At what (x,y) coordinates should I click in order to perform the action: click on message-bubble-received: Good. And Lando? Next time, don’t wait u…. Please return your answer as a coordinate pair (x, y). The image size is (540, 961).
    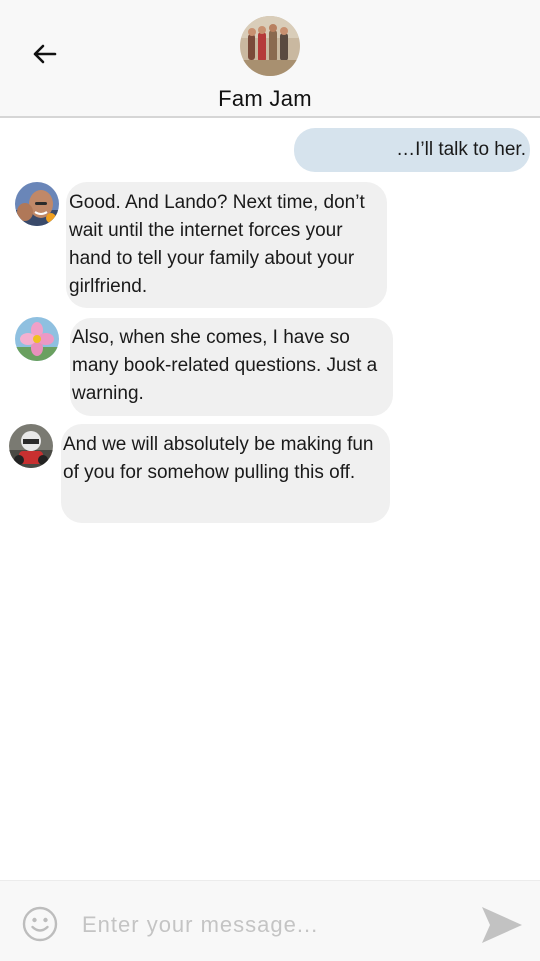
    Looking at the image, I should click on (226, 245).